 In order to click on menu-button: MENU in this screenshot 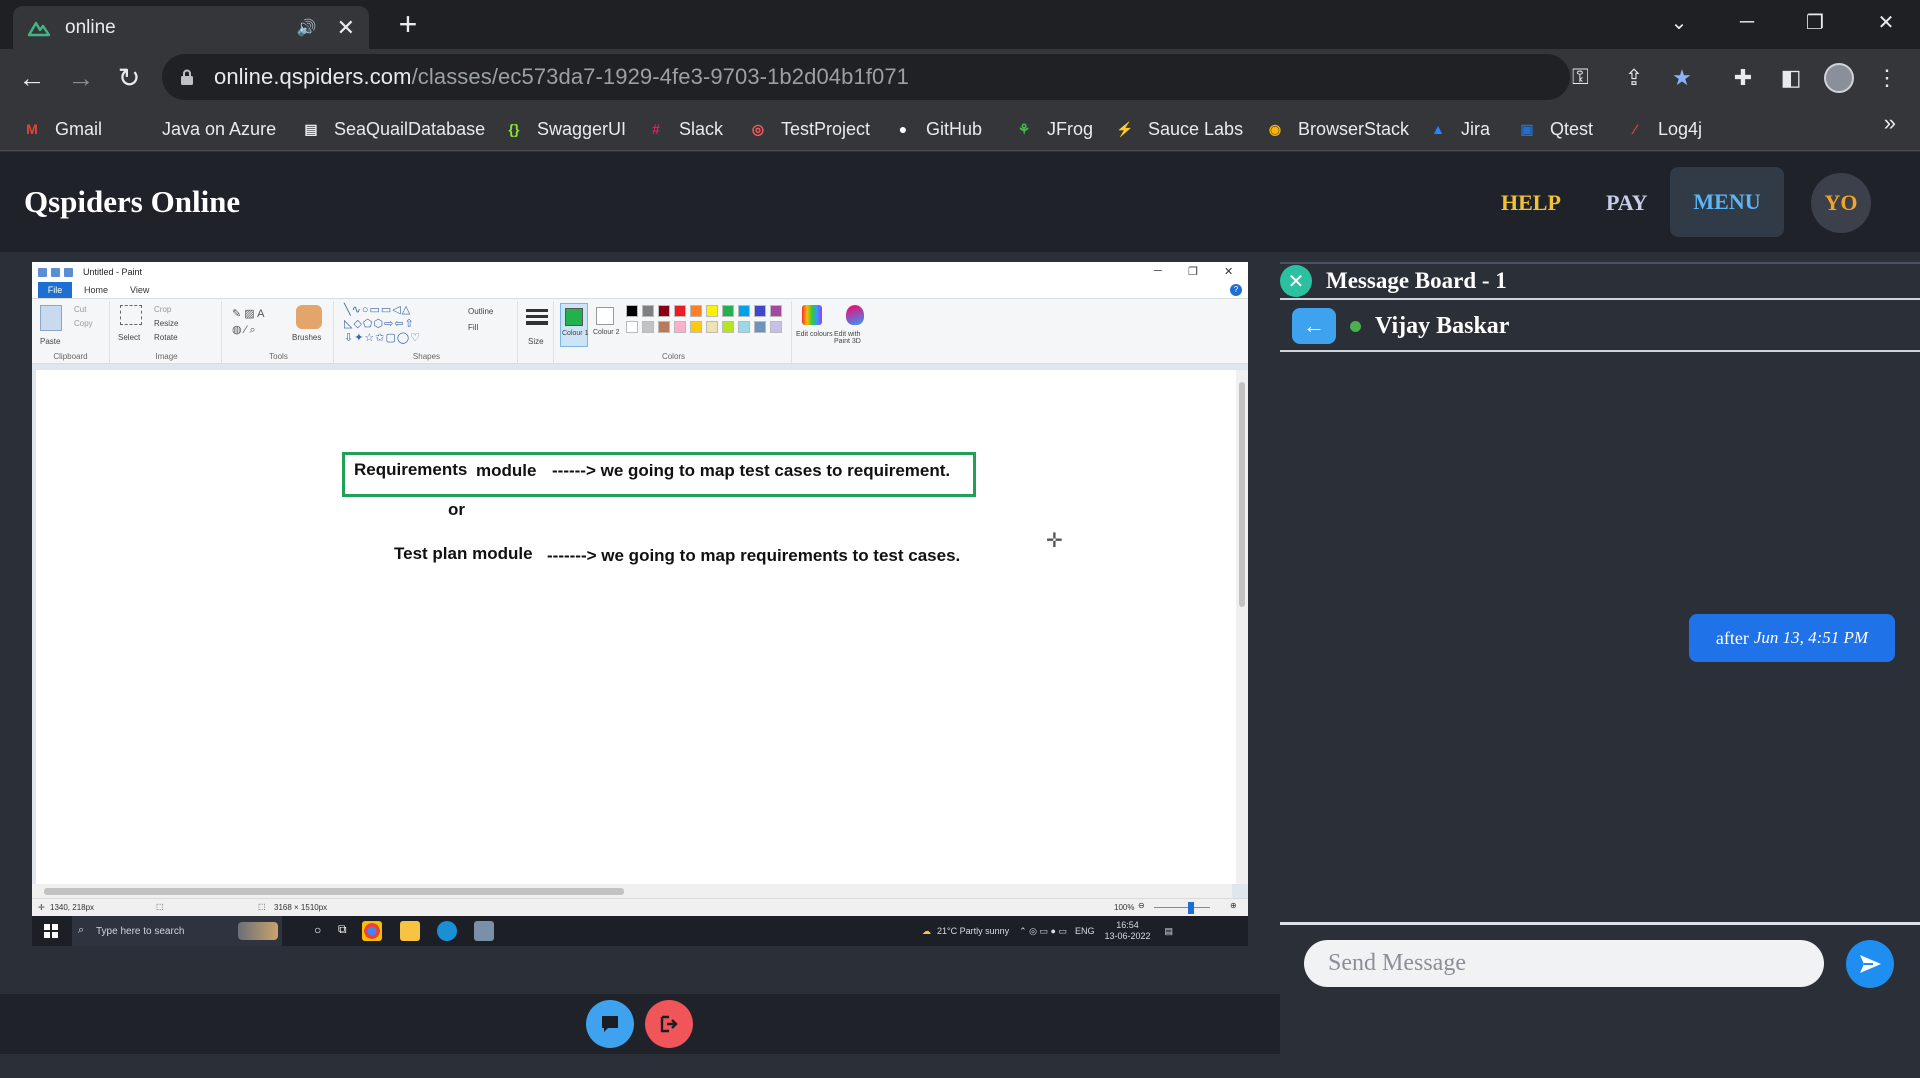, I will do `click(1727, 202)`.